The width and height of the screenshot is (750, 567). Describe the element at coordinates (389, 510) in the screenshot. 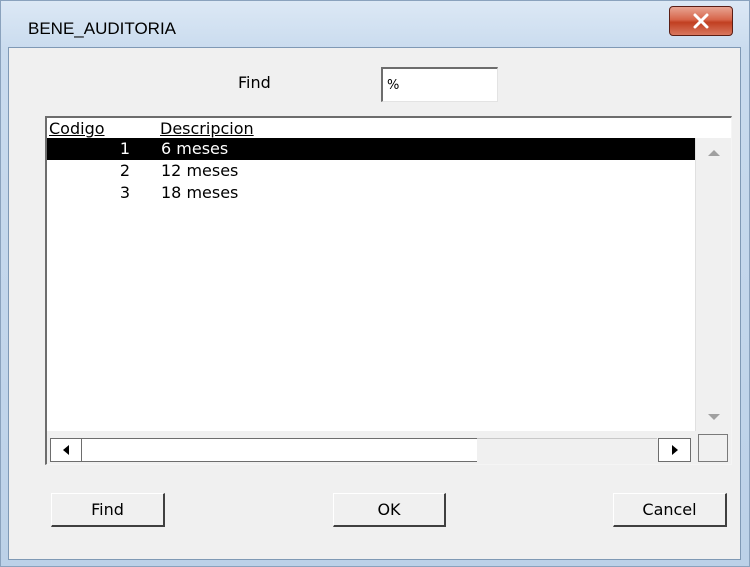

I see `ok-button: OK` at that location.